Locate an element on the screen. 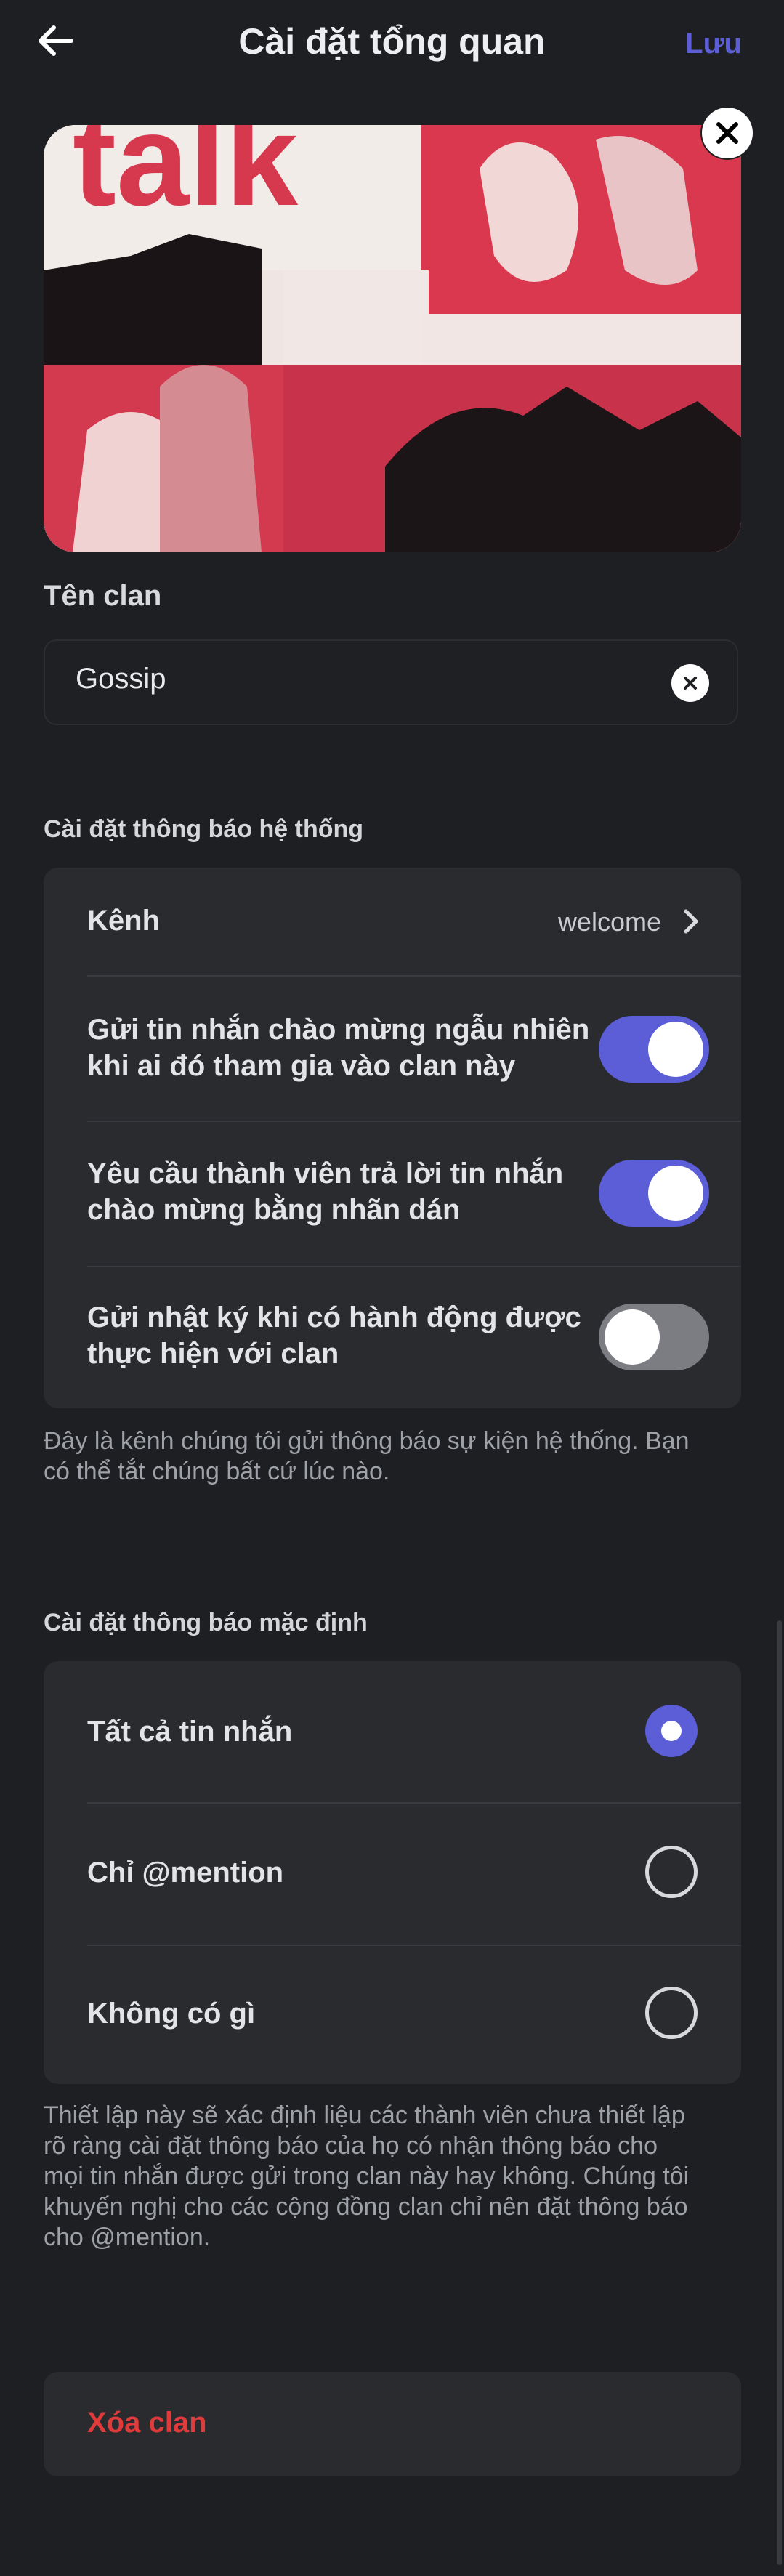 The height and width of the screenshot is (2576, 784). default-notifications-card: Tất cả tin nhắn Chỉ @mention Không có gì is located at coordinates (392, 1873).